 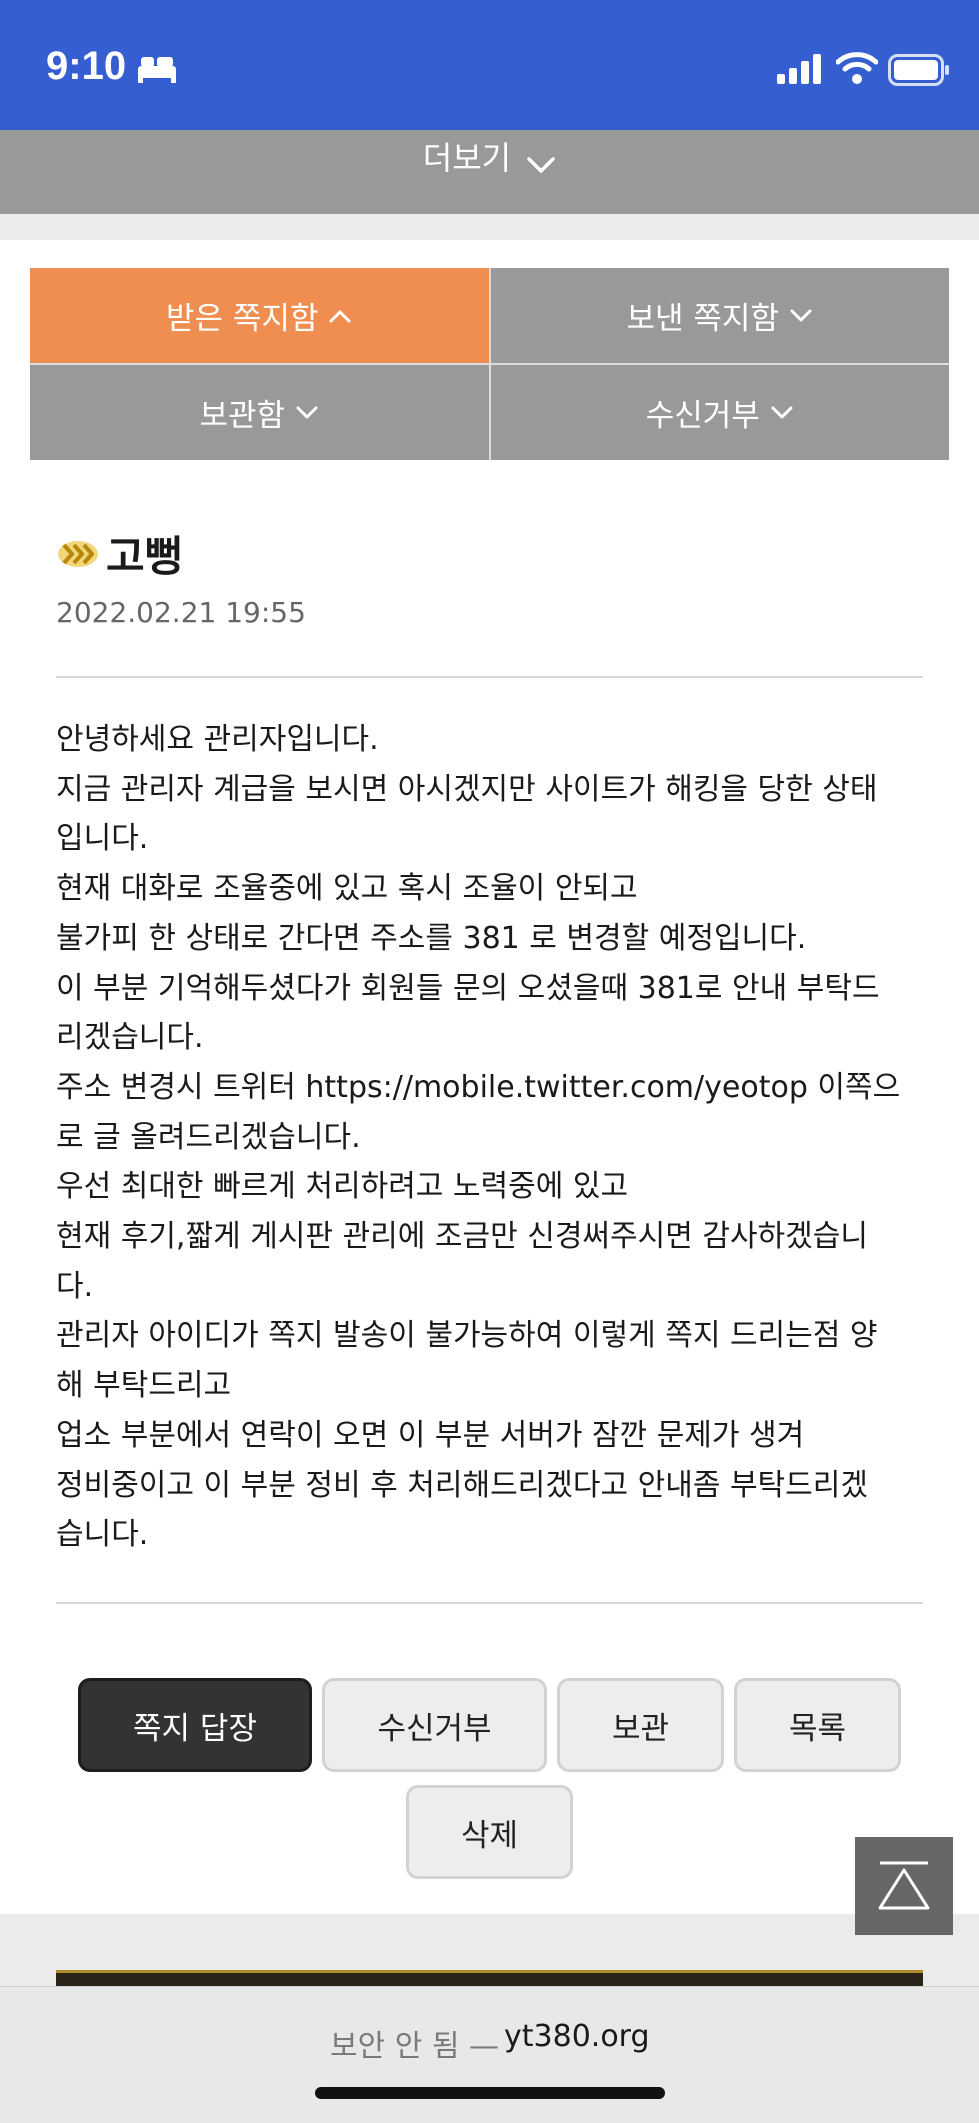 What do you see at coordinates (144, 1386) in the screenshot?
I see `message-line: 해 부탁드리고` at bounding box center [144, 1386].